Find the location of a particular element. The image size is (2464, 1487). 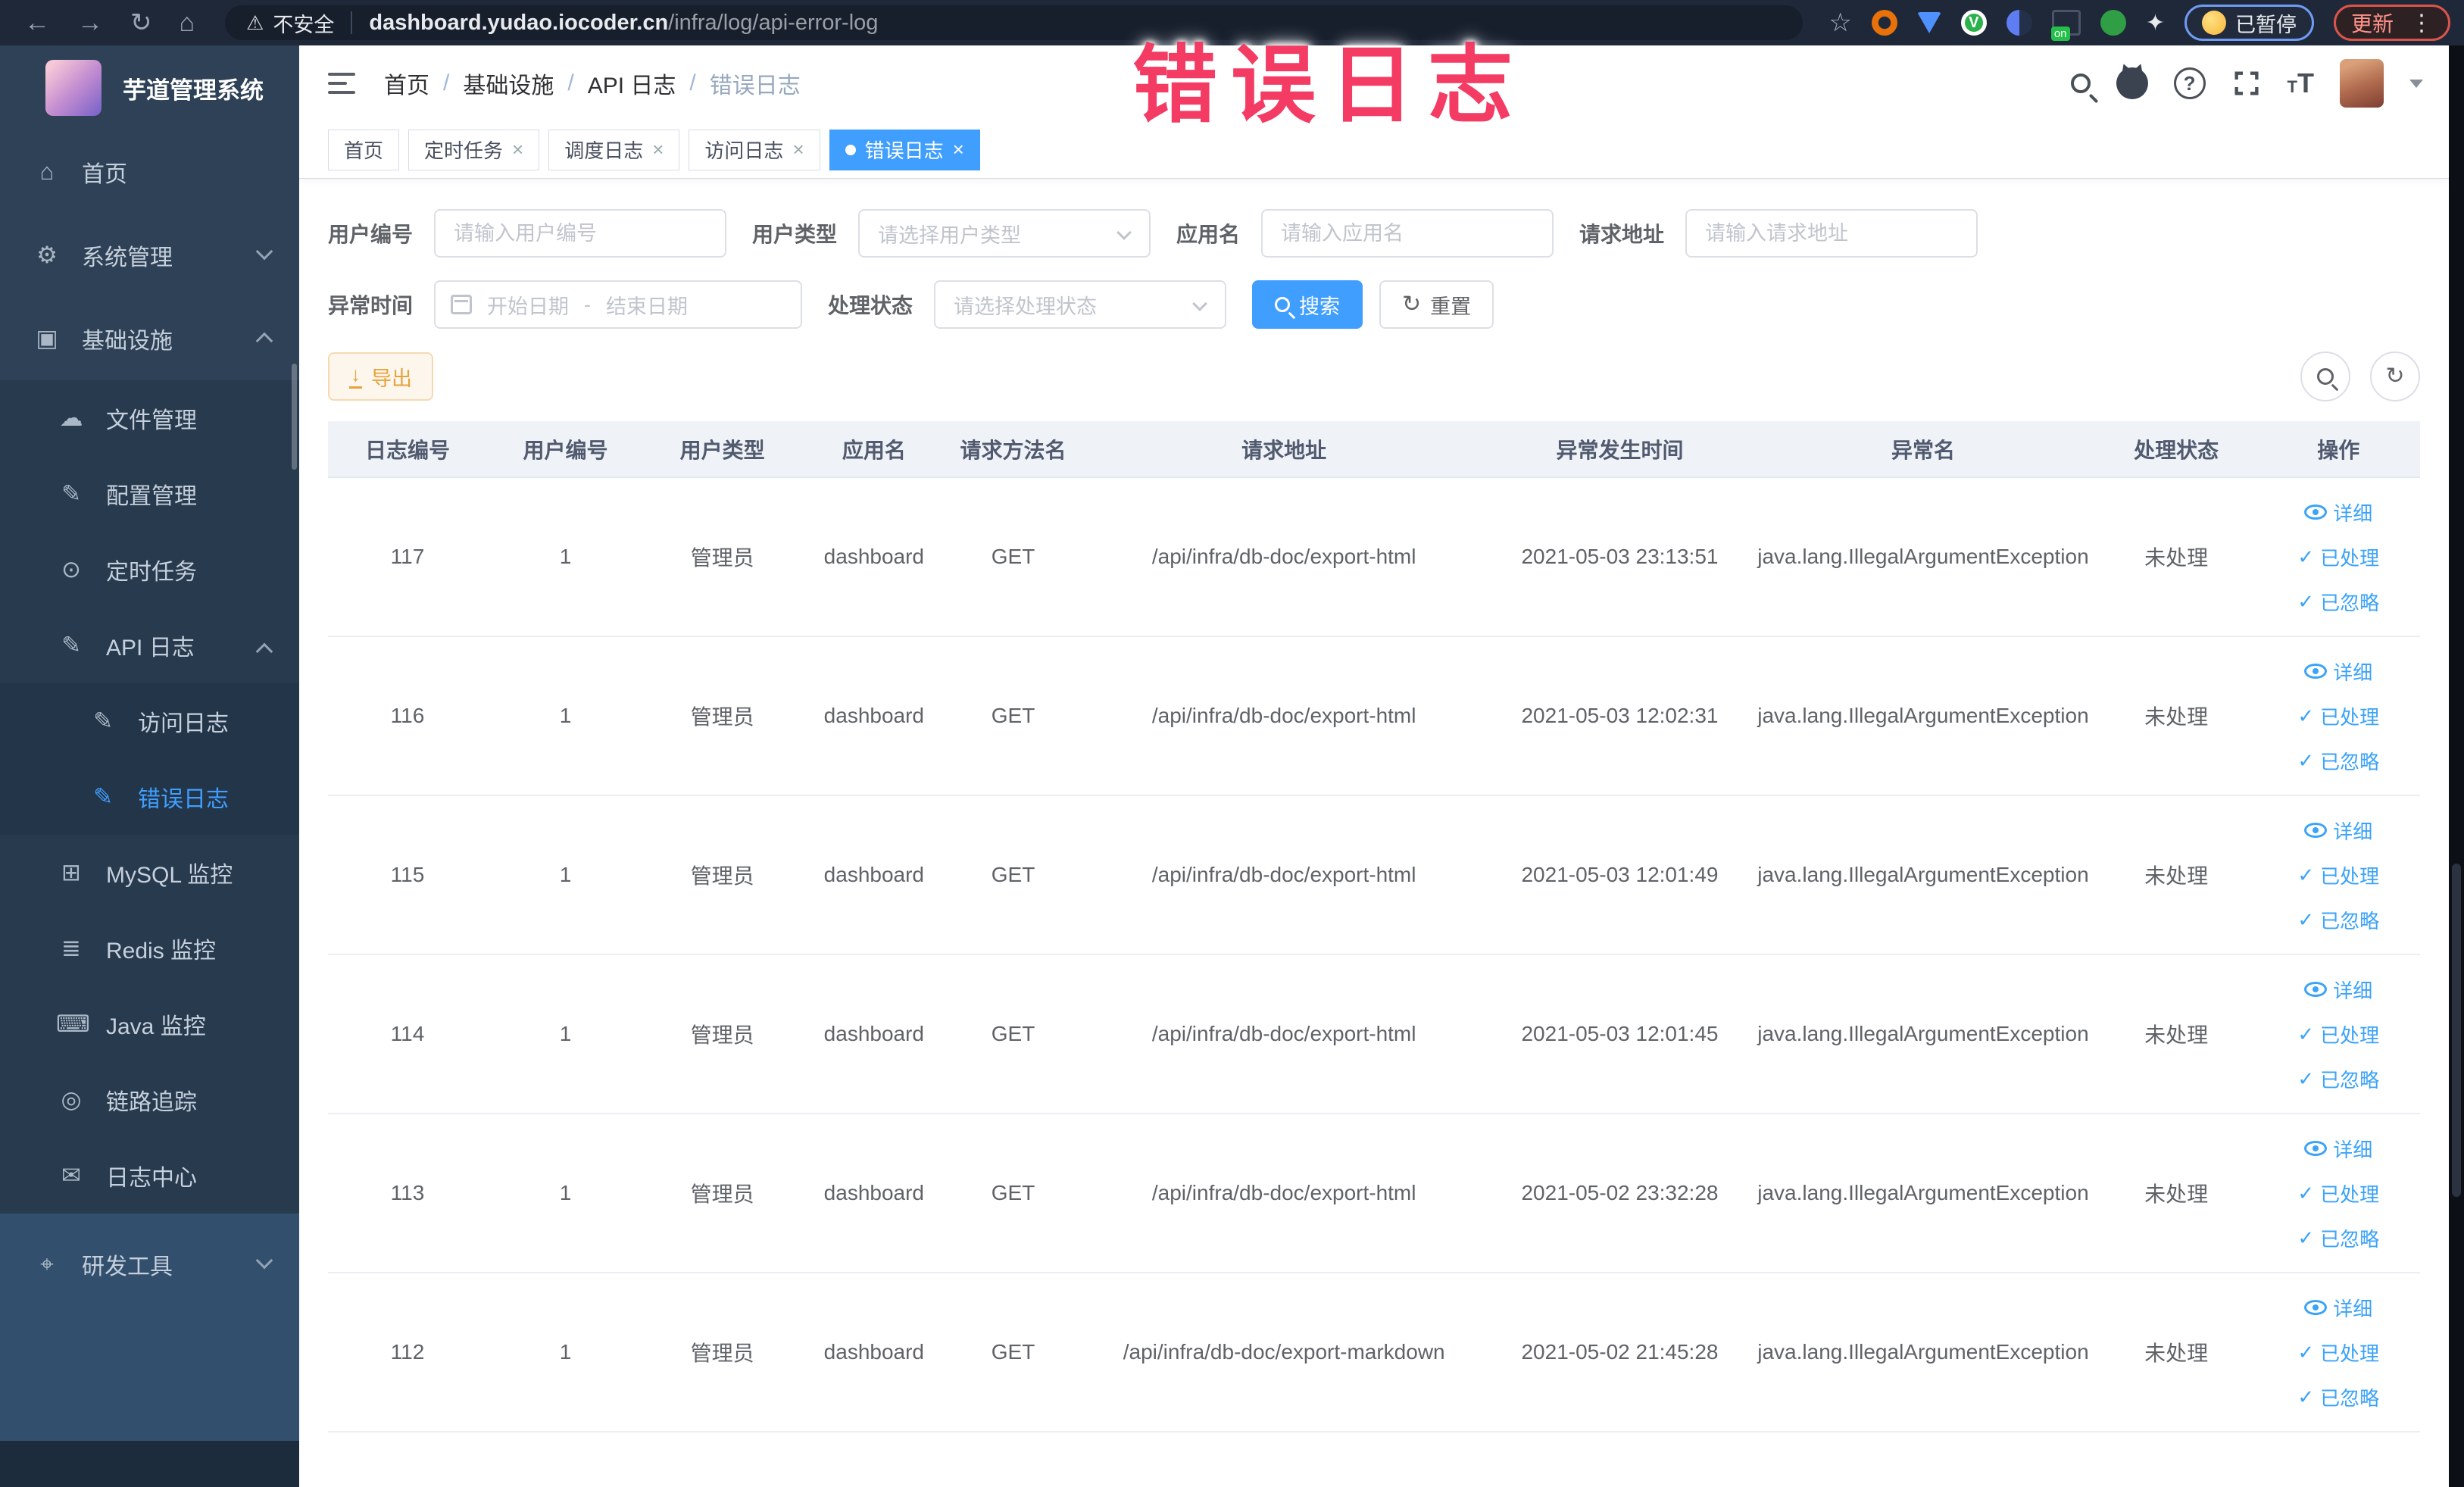

cell-user_type: 管理员 is located at coordinates (722, 1193).